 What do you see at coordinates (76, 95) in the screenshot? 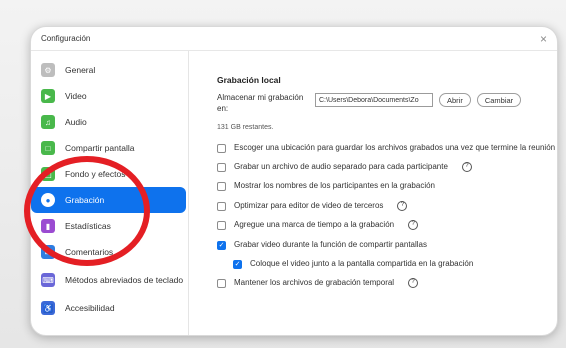
I see `sidebar-item-label: Video` at bounding box center [76, 95].